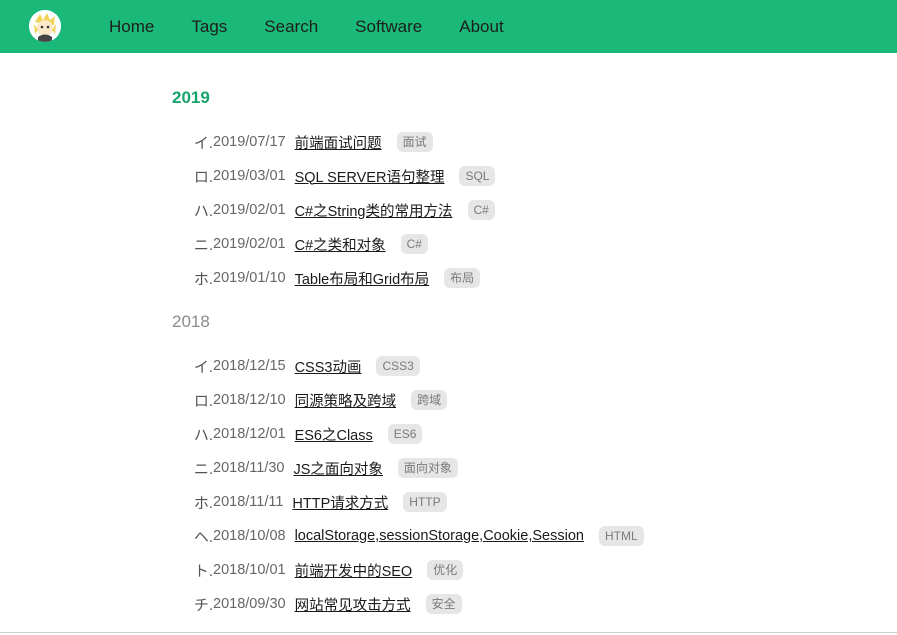 This screenshot has height=635, width=897. What do you see at coordinates (354, 570) in the screenshot?
I see `post-title-link: 前端开发中的SEO` at bounding box center [354, 570].